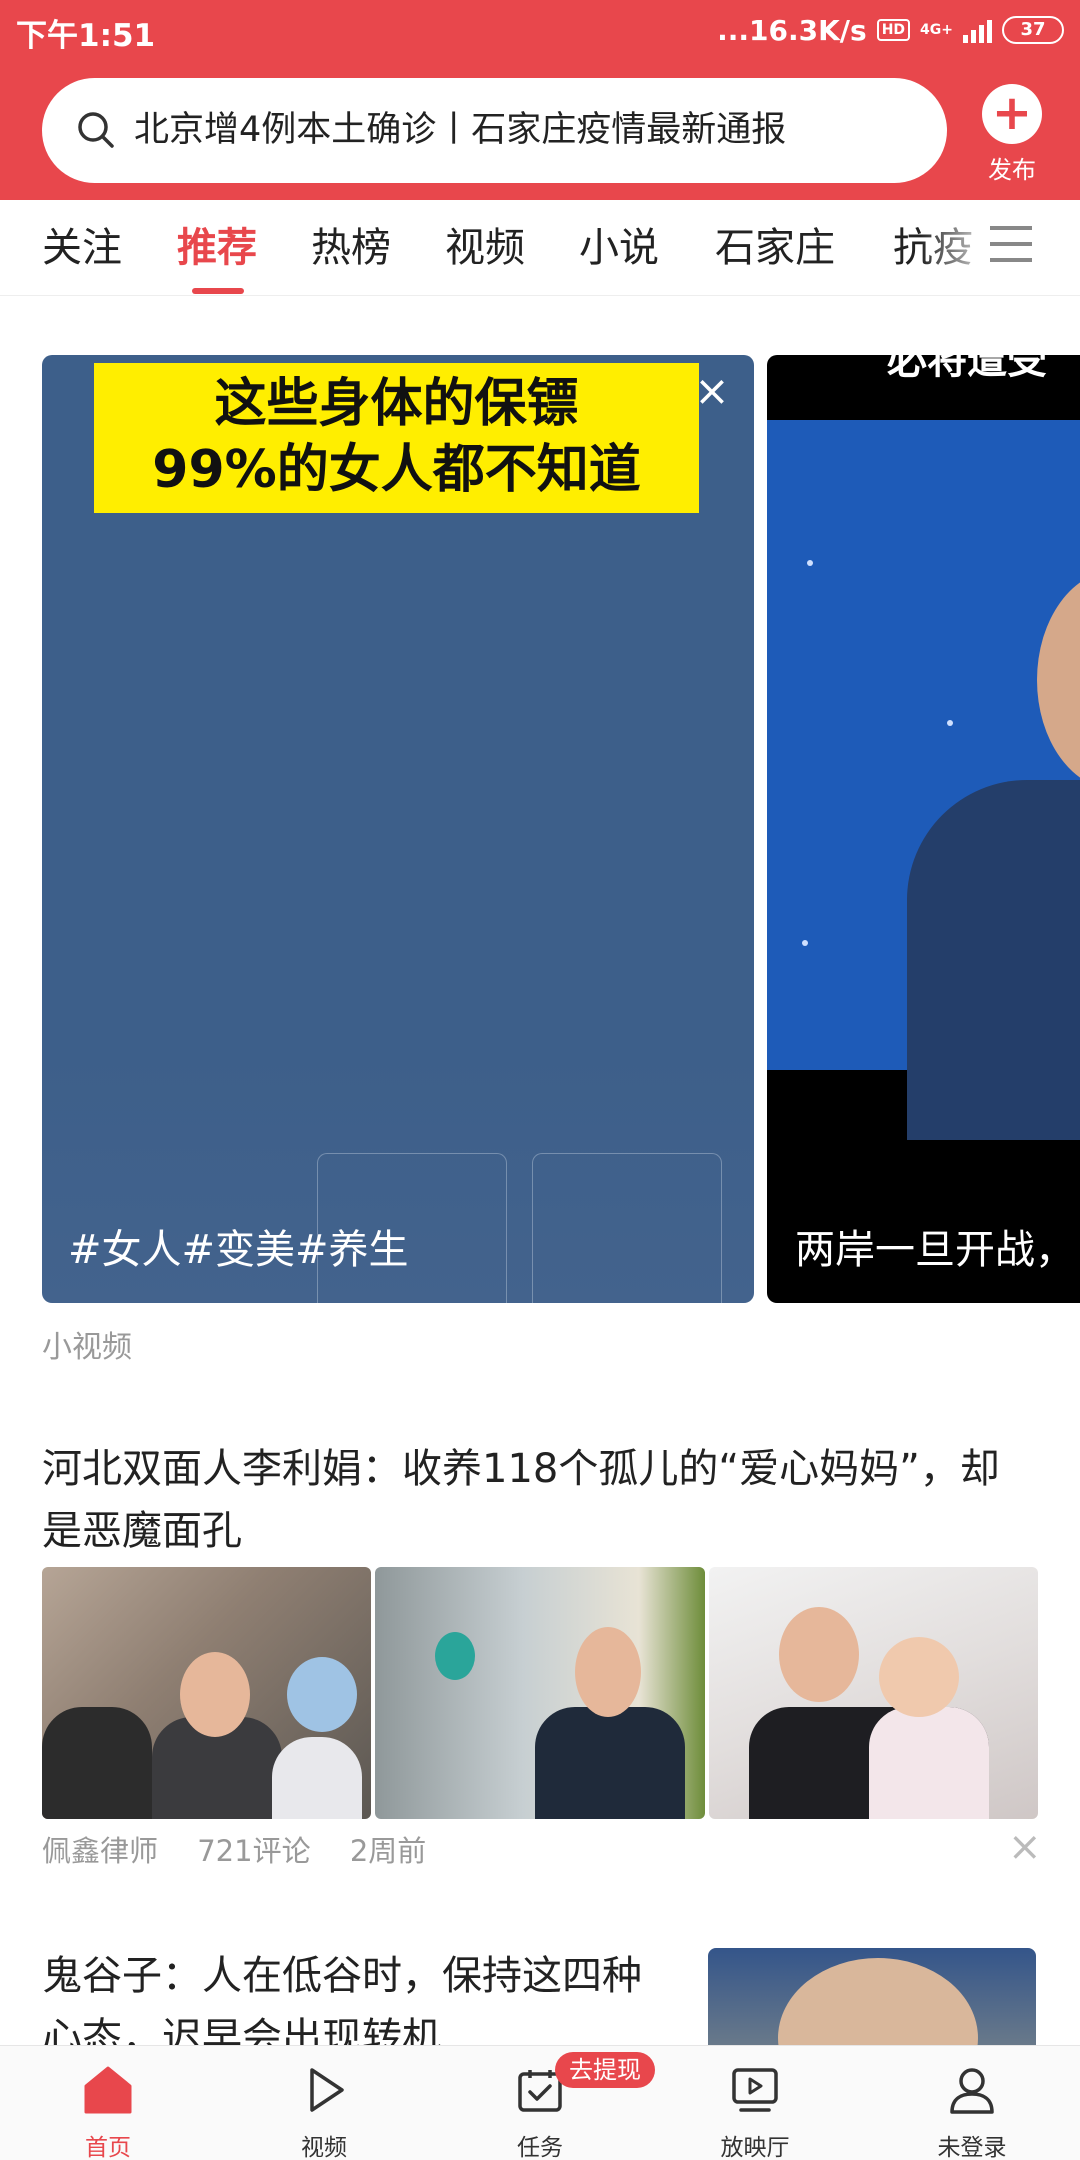 This screenshot has height=2160, width=1080. I want to click on search-bar: 北京增4例本土确诊丨石家庄疫情最新通报, so click(494, 130).